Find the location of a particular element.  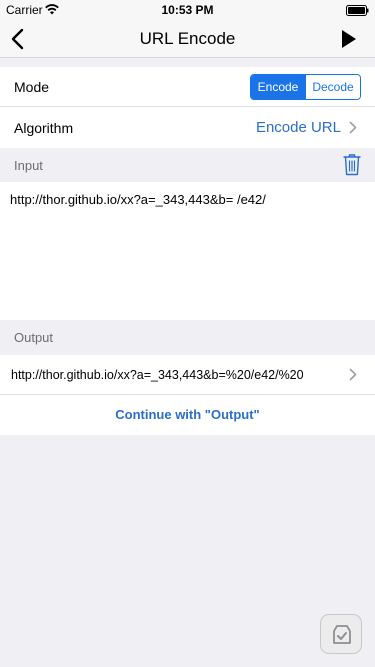

check-tray-icon is located at coordinates (342, 634).